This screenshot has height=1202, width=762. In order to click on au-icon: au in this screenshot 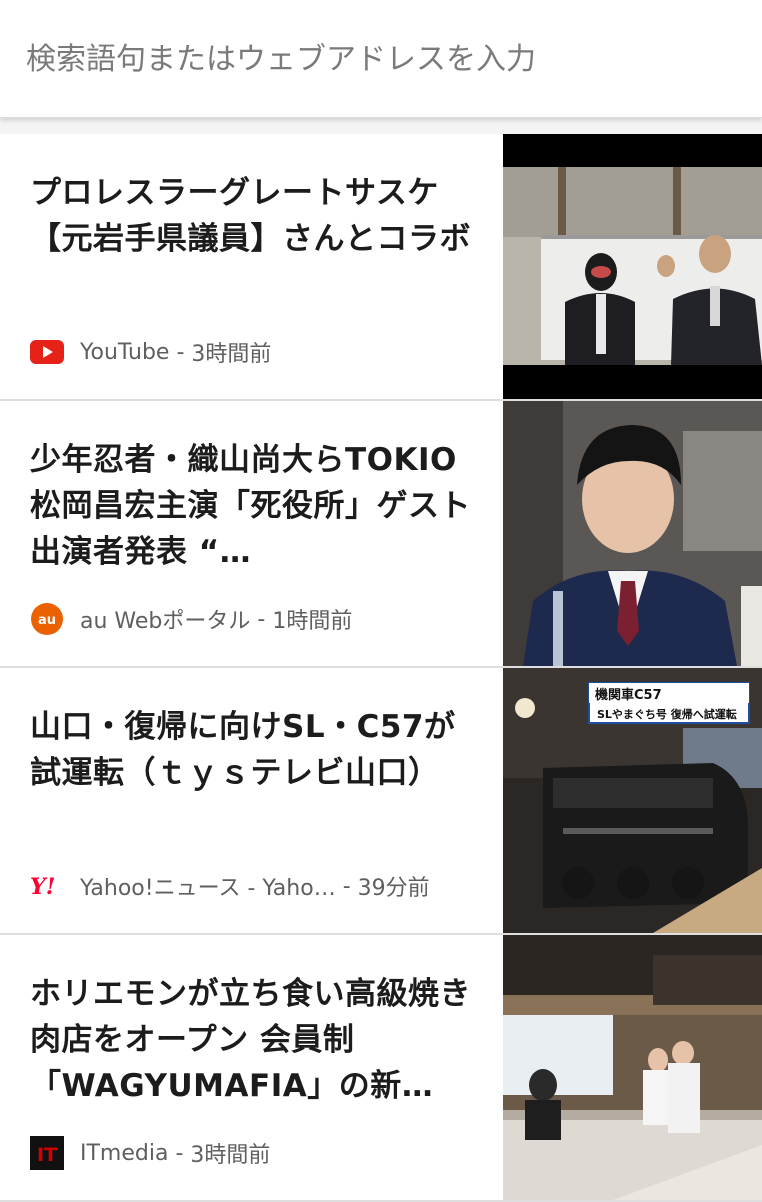, I will do `click(47, 619)`.